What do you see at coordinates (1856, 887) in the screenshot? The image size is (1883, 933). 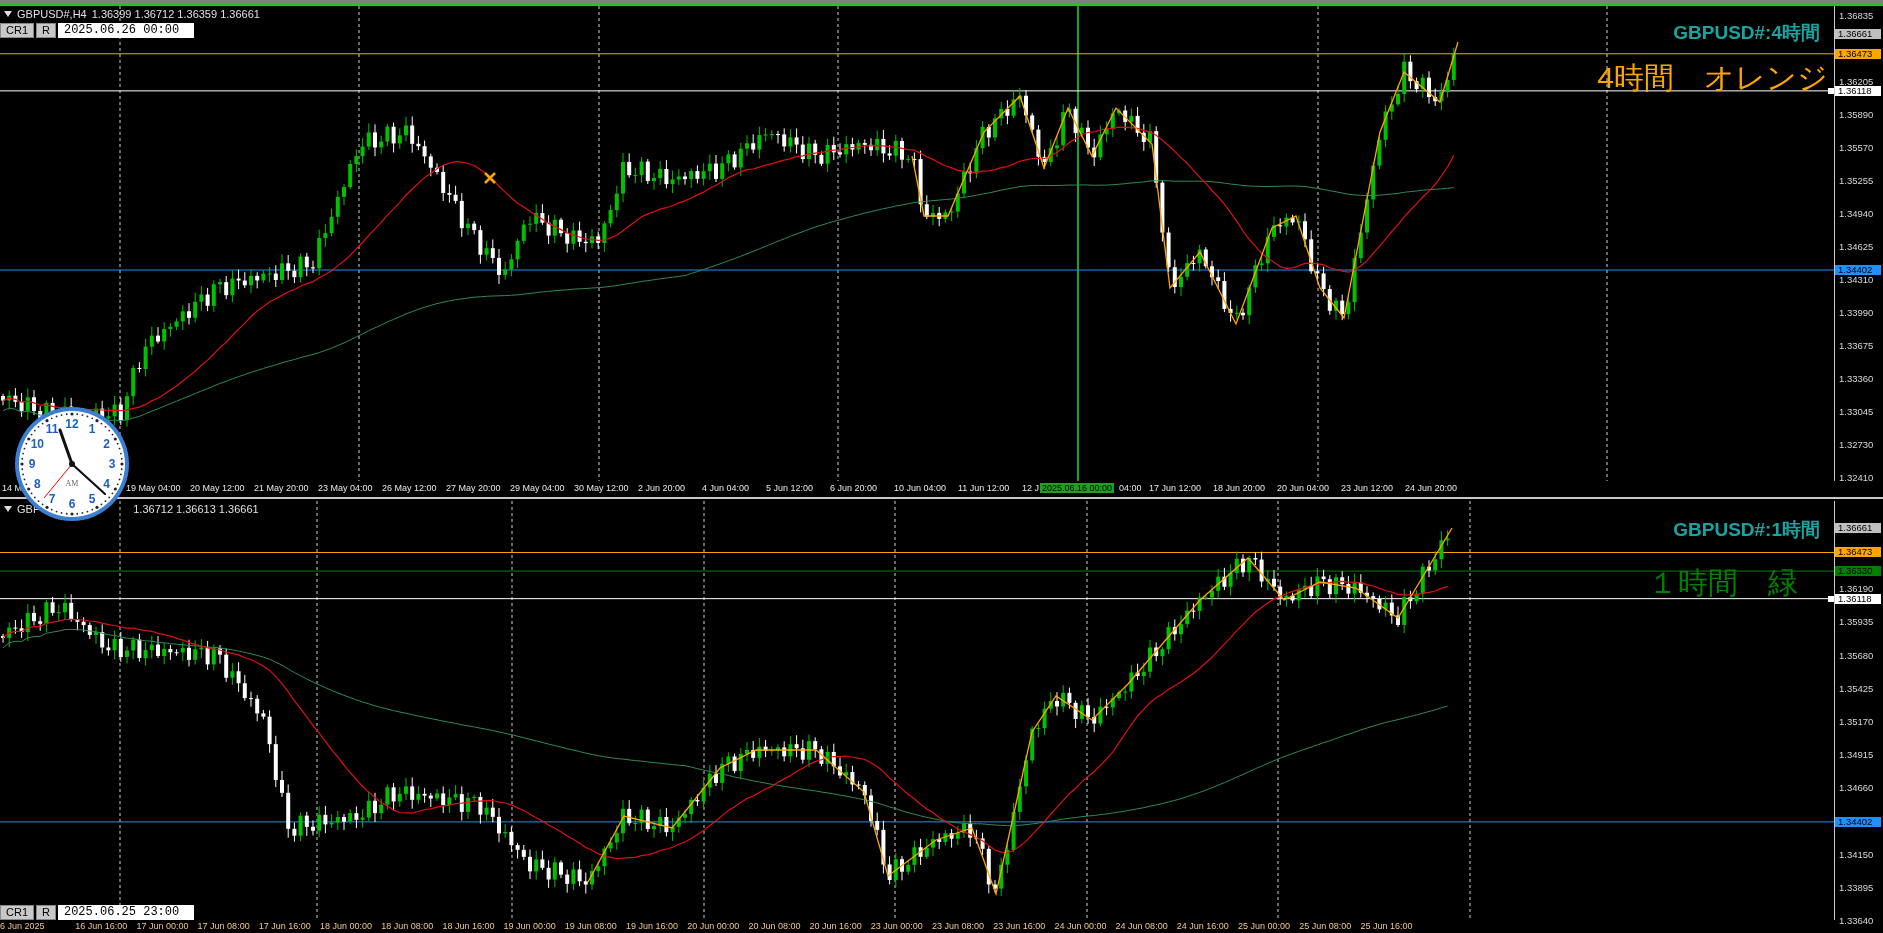 I see `price-tick: 1.33895` at bounding box center [1856, 887].